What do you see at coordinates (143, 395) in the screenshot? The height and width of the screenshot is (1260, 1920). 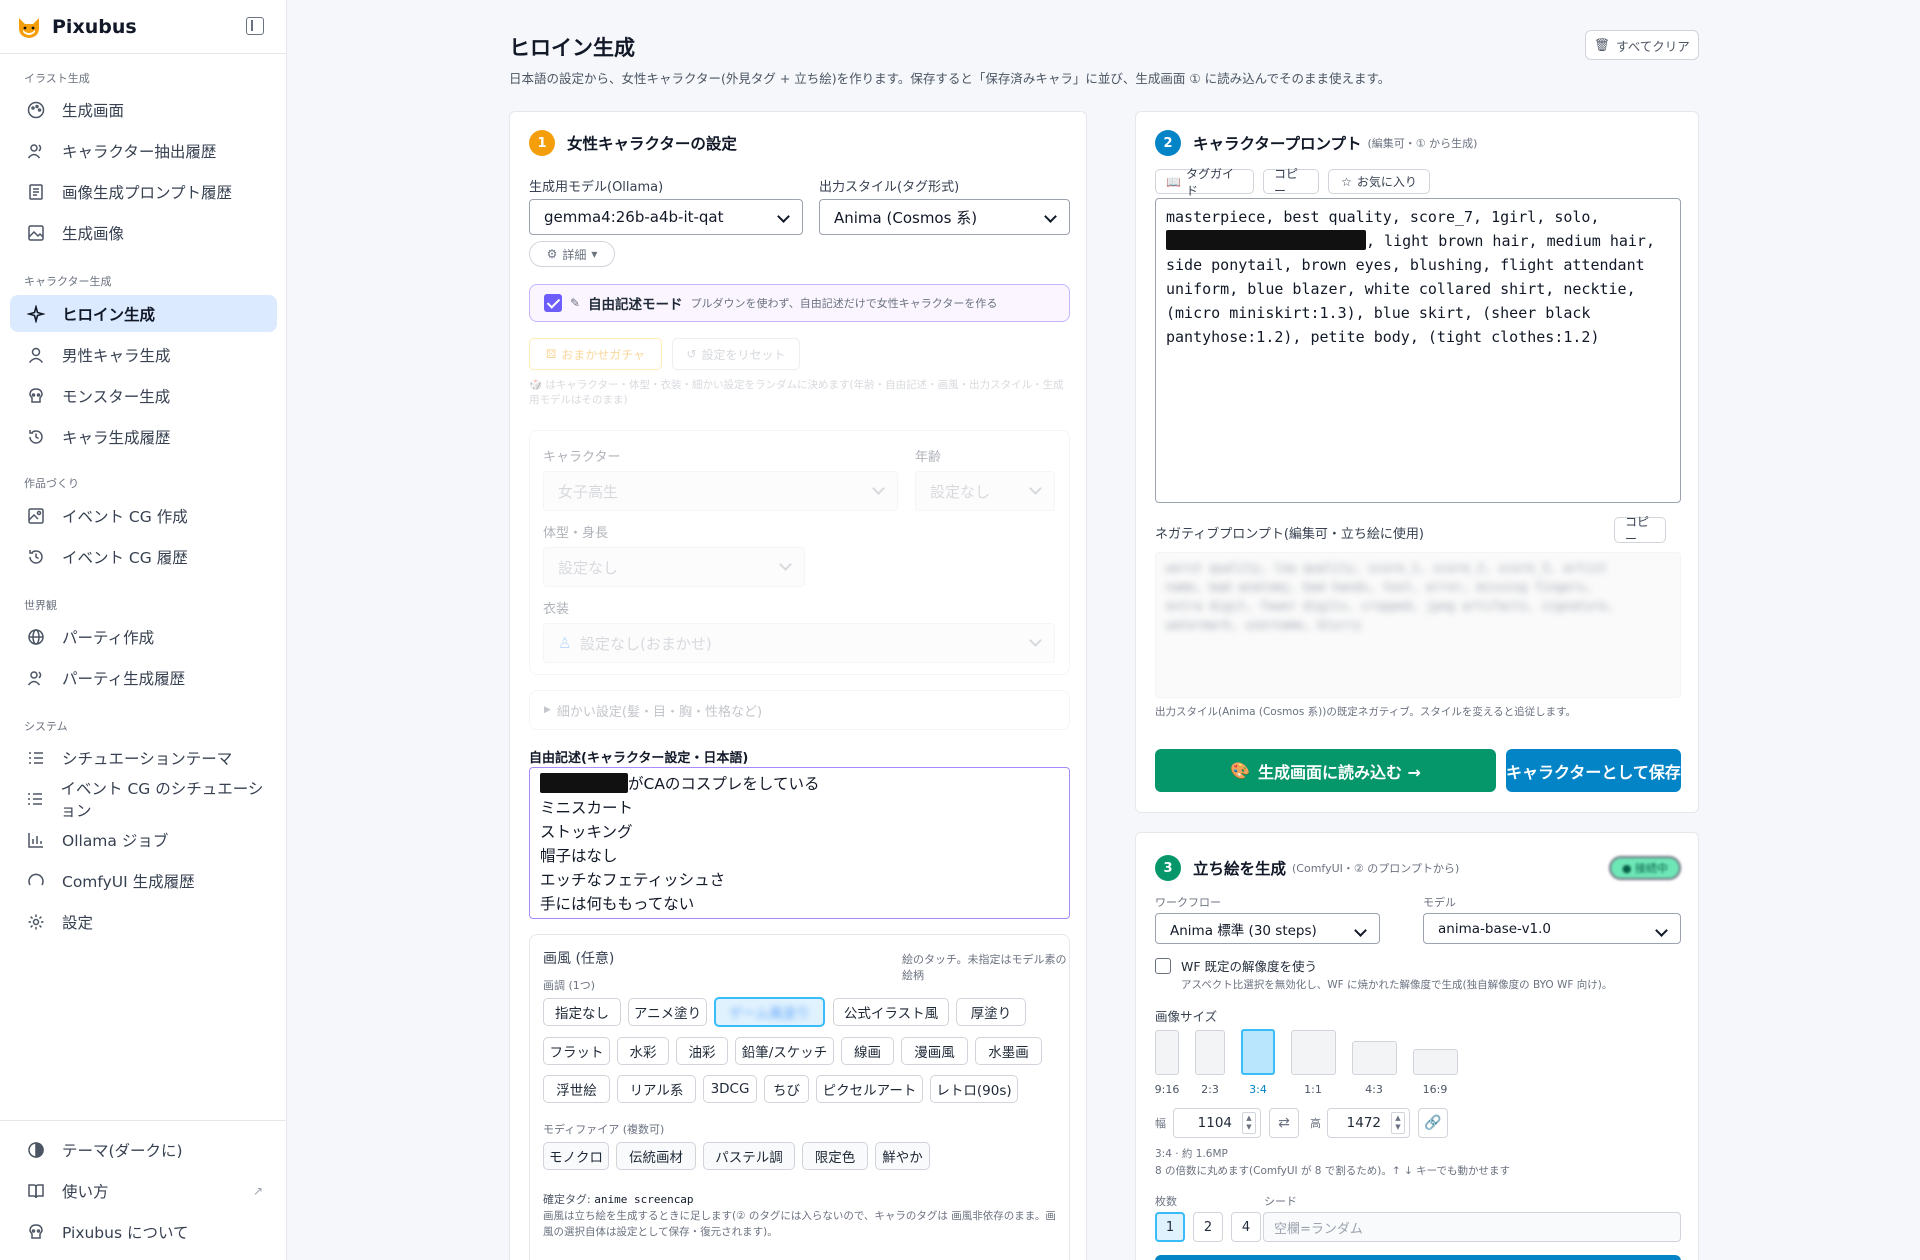 I see `sidebar-item-monster: モンスター生成` at bounding box center [143, 395].